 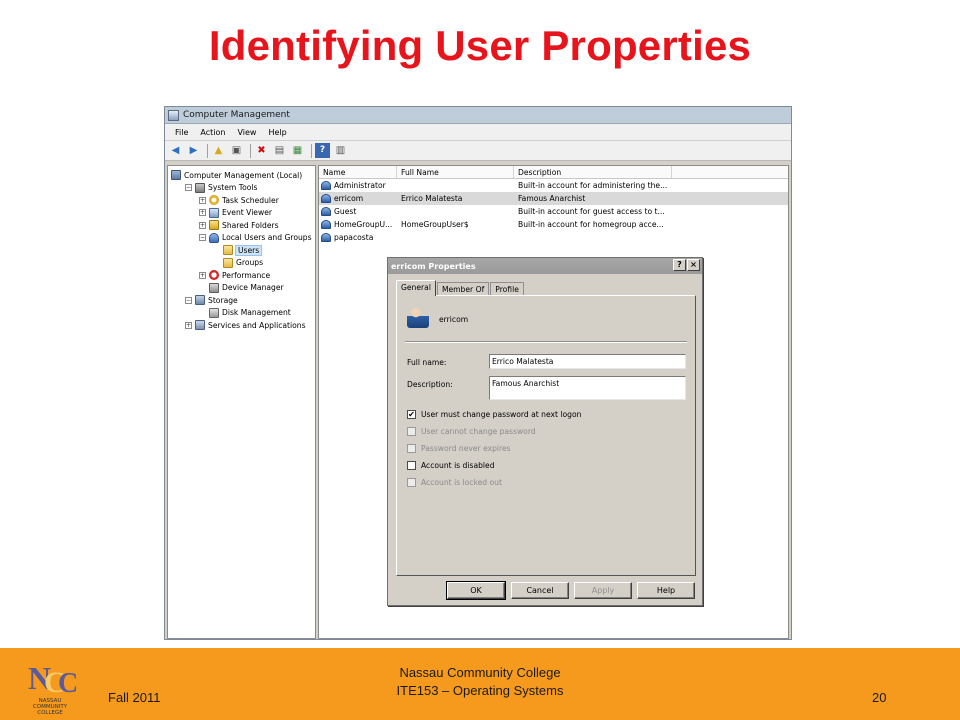 I want to click on list-header: Name Full Name Description, so click(x=553, y=172).